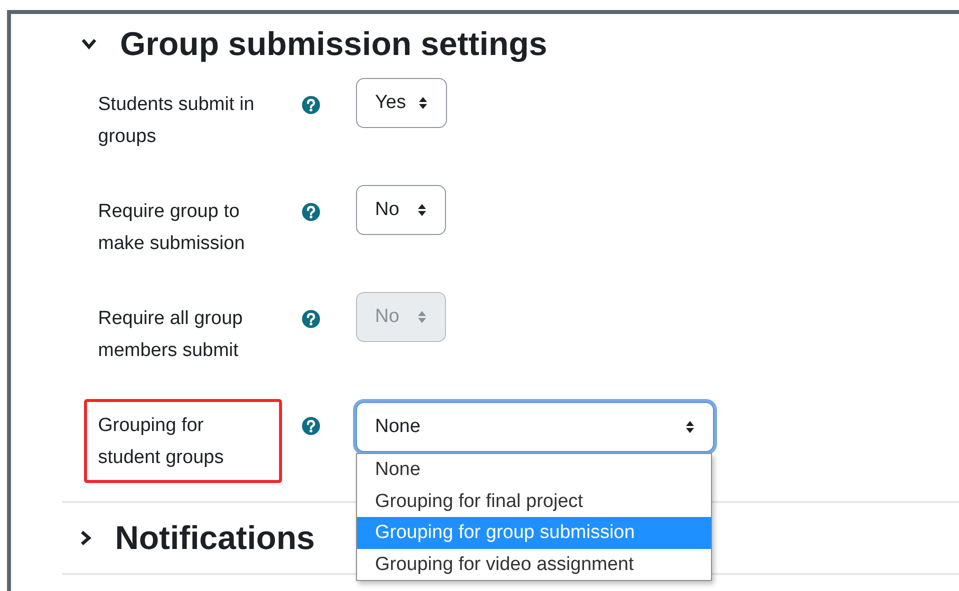 The image size is (959, 591). What do you see at coordinates (534, 470) in the screenshot?
I see `dropdown-option: None` at bounding box center [534, 470].